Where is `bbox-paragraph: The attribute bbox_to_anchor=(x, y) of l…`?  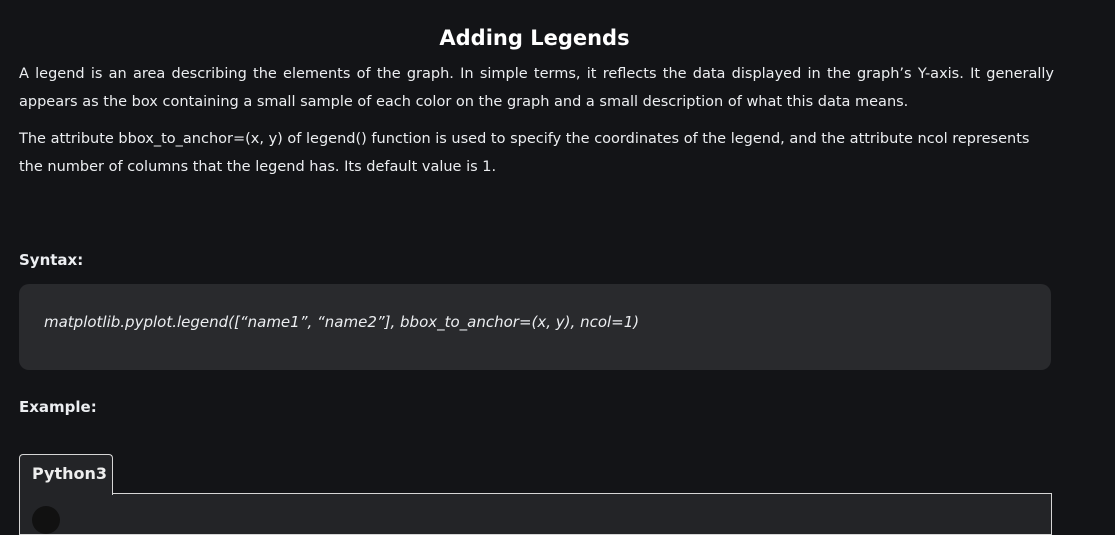 bbox-paragraph: The attribute bbox_to_anchor=(x, y) of l… is located at coordinates (524, 153).